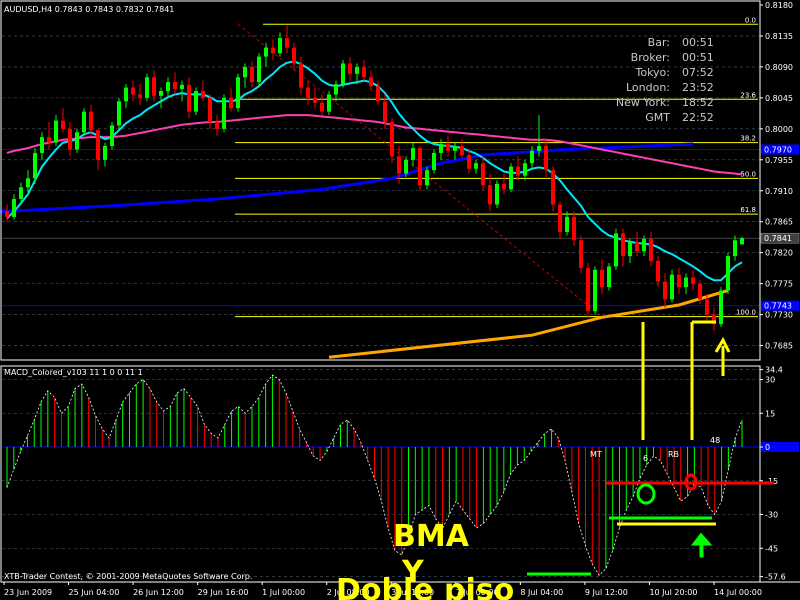 This screenshot has height=600, width=800. What do you see at coordinates (778, 238) in the screenshot?
I see `current-price-label: 0.7841` at bounding box center [778, 238].